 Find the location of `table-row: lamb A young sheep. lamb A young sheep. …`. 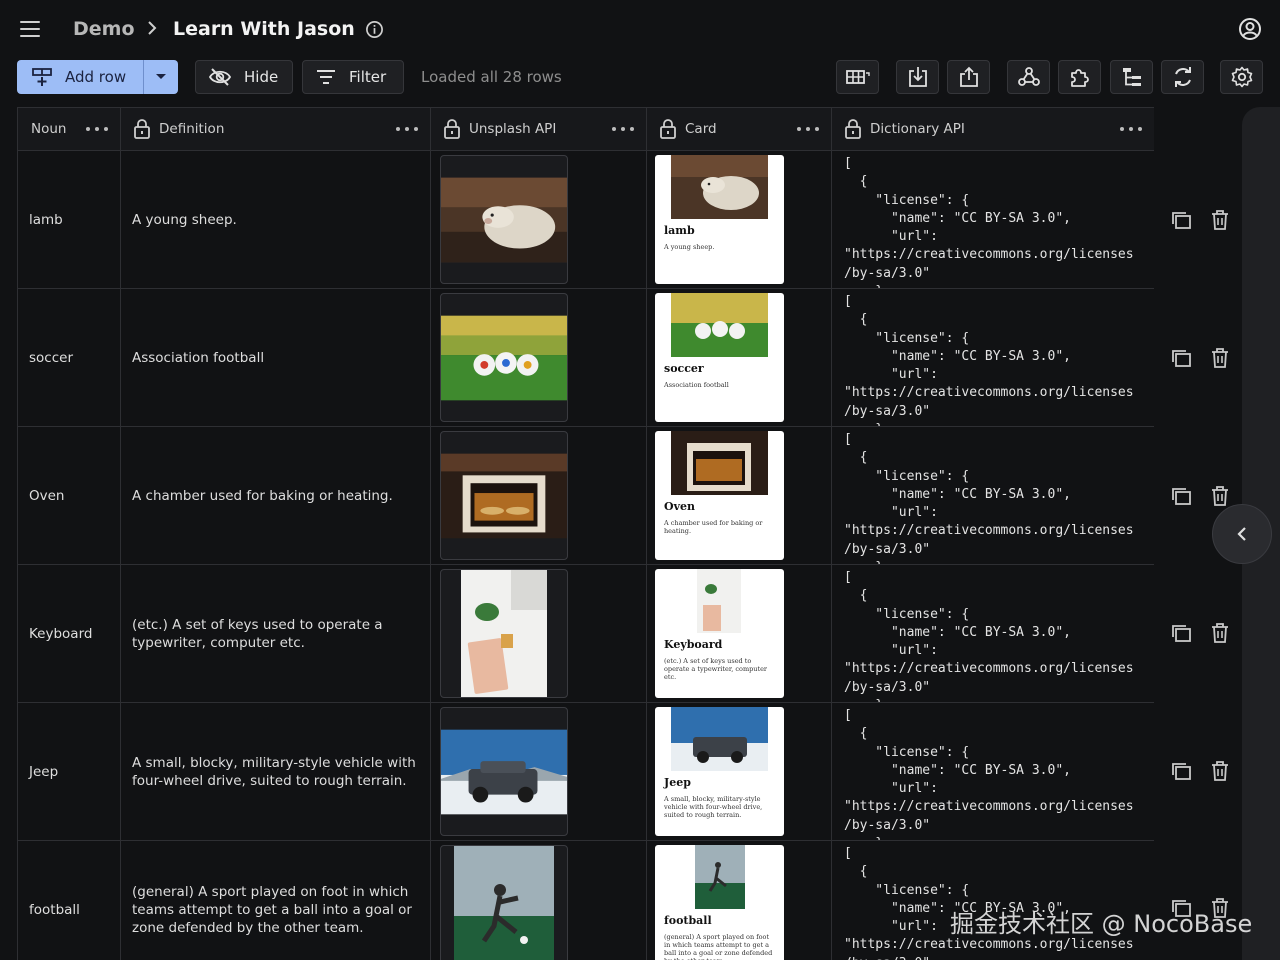

table-row: lamb A young sheep. lamb A young sheep. … is located at coordinates (586, 220).